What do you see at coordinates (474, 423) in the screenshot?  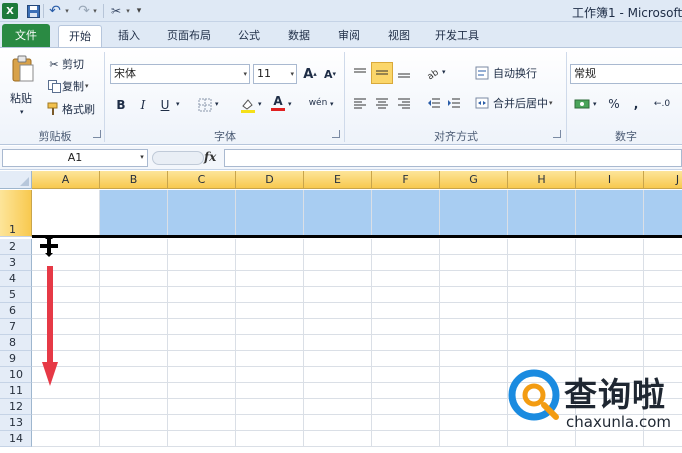 I see `cell-g13` at bounding box center [474, 423].